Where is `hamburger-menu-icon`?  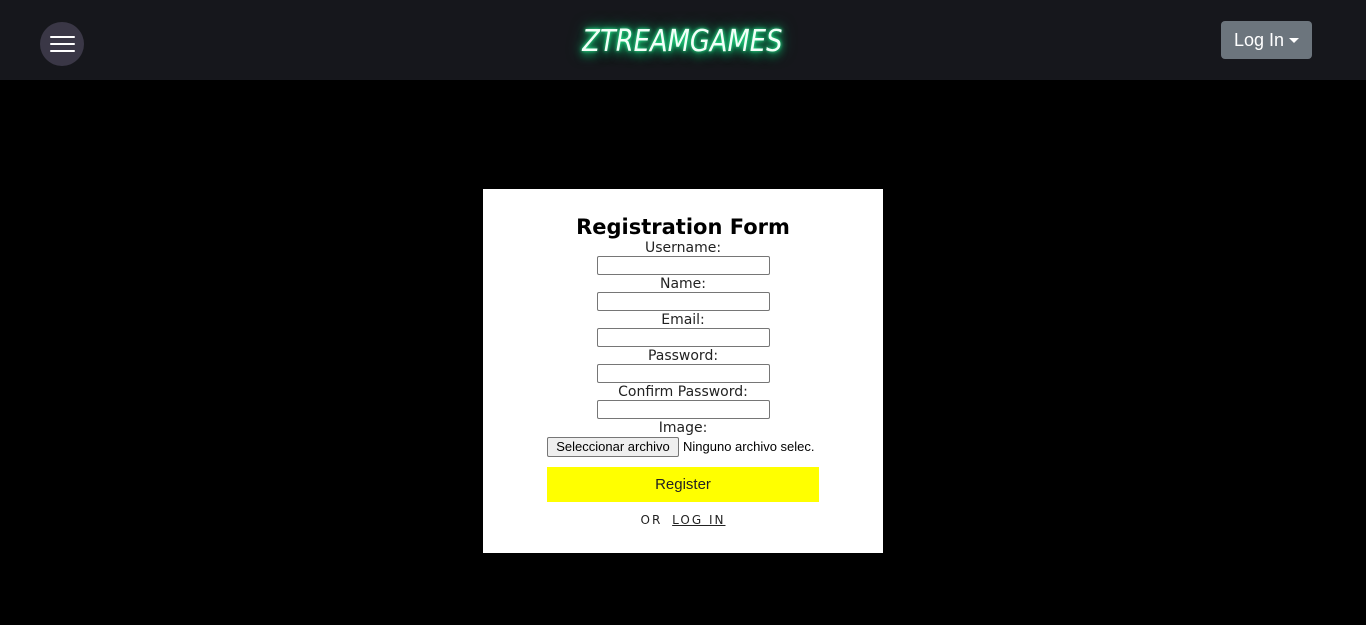 hamburger-menu-icon is located at coordinates (62, 37).